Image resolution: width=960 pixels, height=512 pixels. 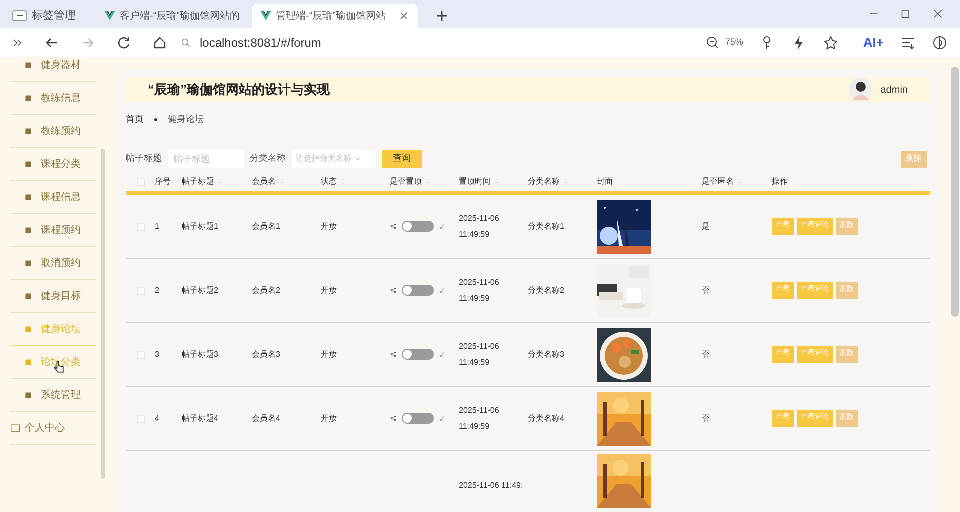 What do you see at coordinates (200, 354) in the screenshot?
I see `table-cell: 帖子标题3` at bounding box center [200, 354].